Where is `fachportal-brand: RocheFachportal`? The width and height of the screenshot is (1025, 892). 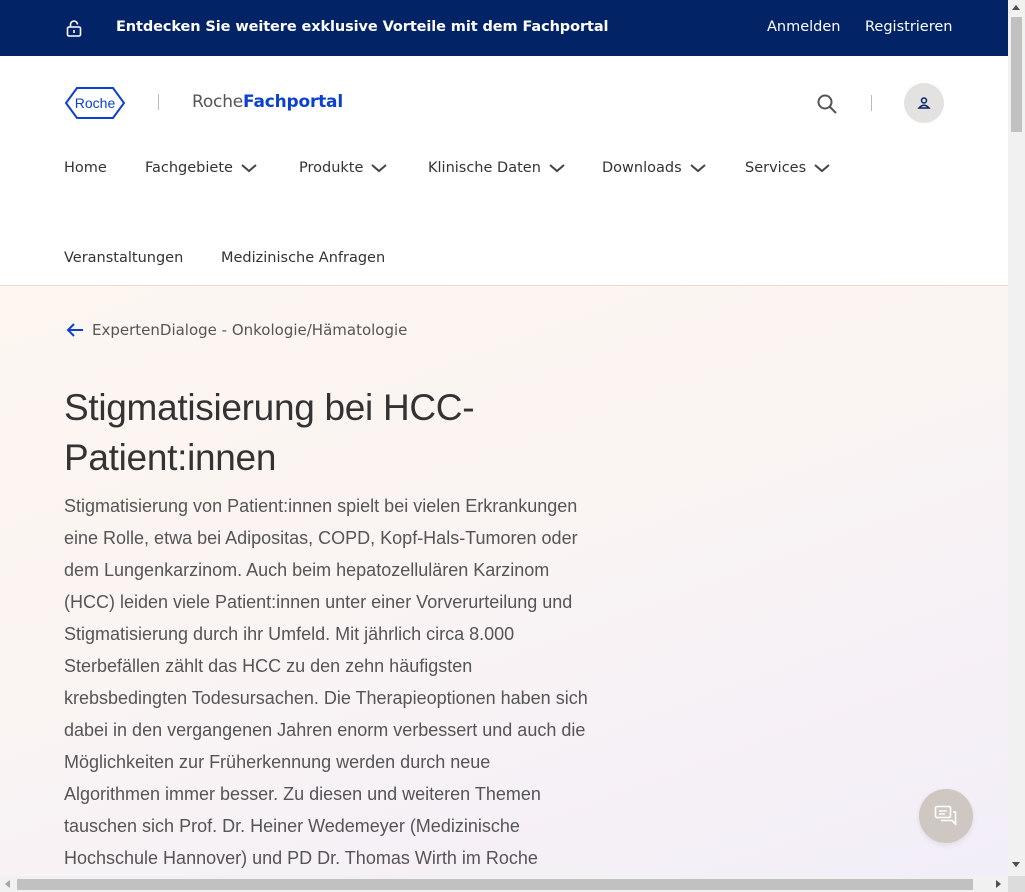
fachportal-brand: RocheFachportal is located at coordinates (267, 102).